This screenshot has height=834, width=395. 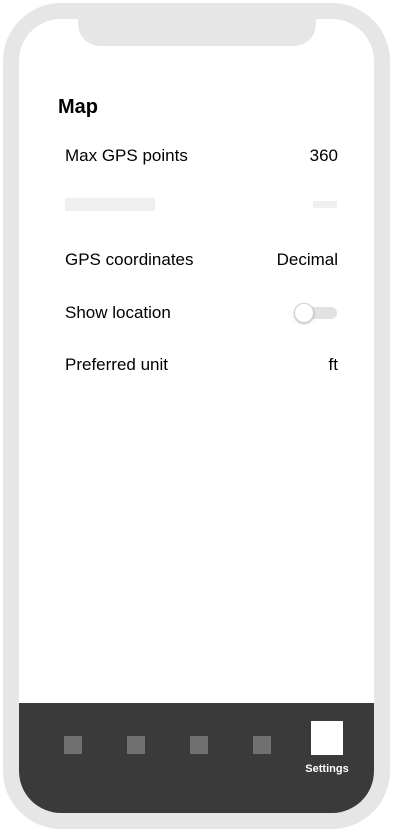 I want to click on section-title: Map, so click(x=78, y=107).